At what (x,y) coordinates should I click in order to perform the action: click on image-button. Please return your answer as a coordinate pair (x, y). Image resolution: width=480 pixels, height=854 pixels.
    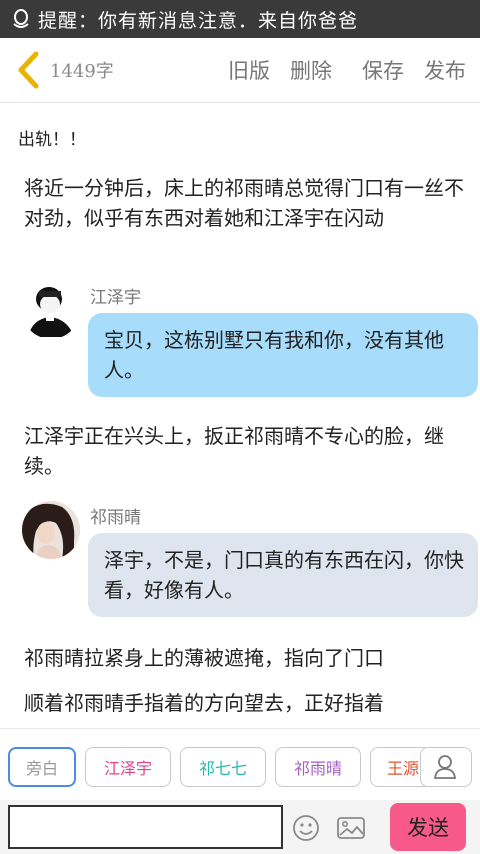
    Looking at the image, I should click on (351, 828).